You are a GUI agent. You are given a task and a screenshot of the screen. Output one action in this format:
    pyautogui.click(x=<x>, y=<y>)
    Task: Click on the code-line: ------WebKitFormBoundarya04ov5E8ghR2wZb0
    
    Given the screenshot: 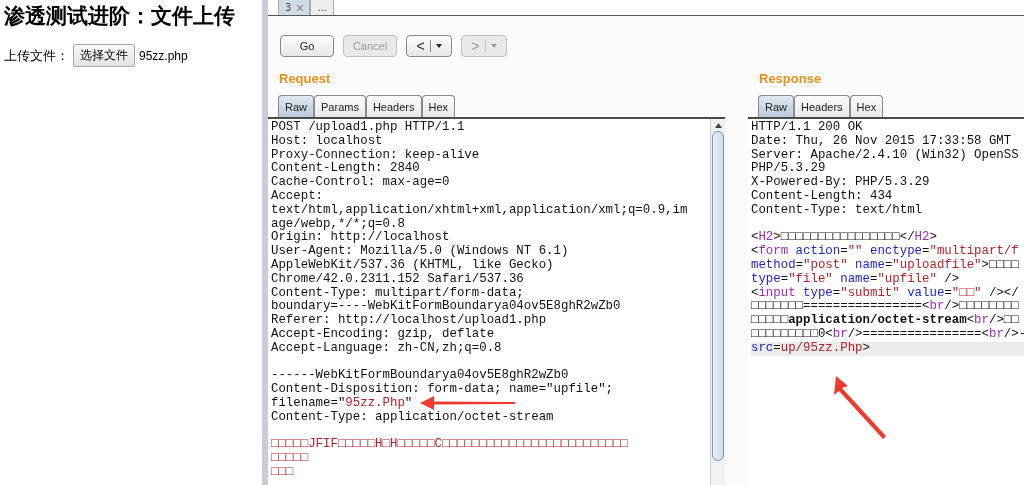 What is the action you would take?
    pyautogui.click(x=420, y=376)
    